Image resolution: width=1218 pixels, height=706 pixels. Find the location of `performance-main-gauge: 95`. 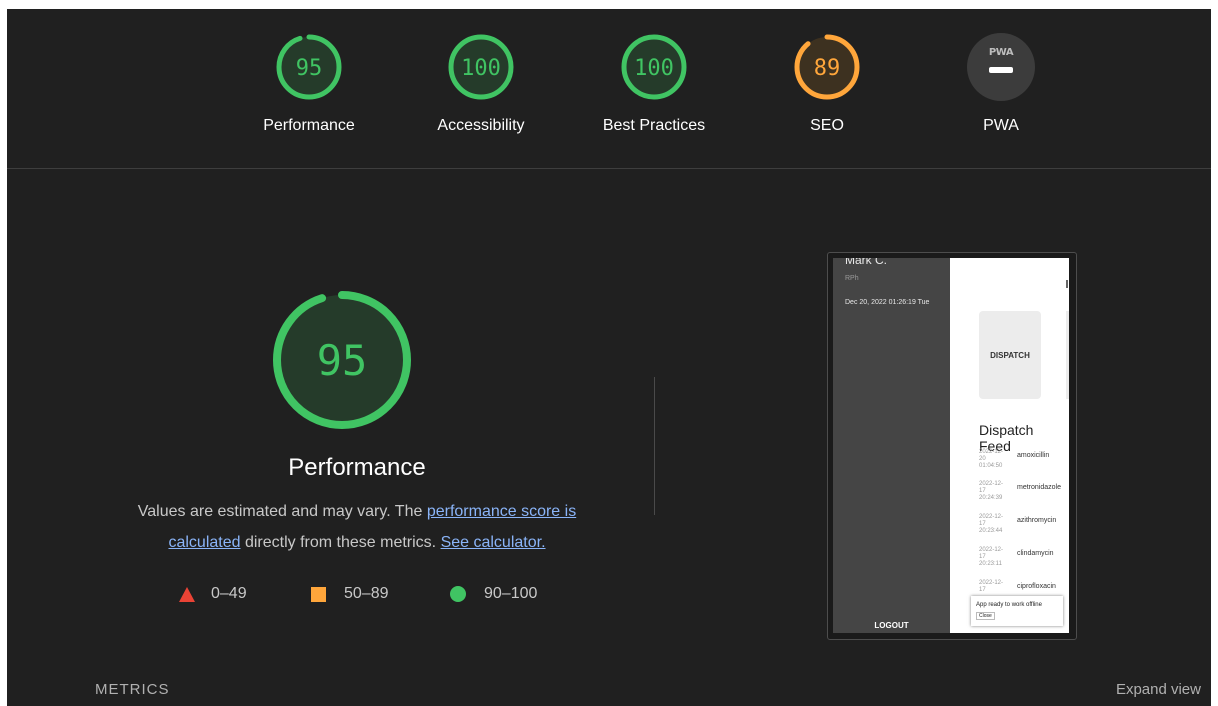

performance-main-gauge: 95 is located at coordinates (356, 362).